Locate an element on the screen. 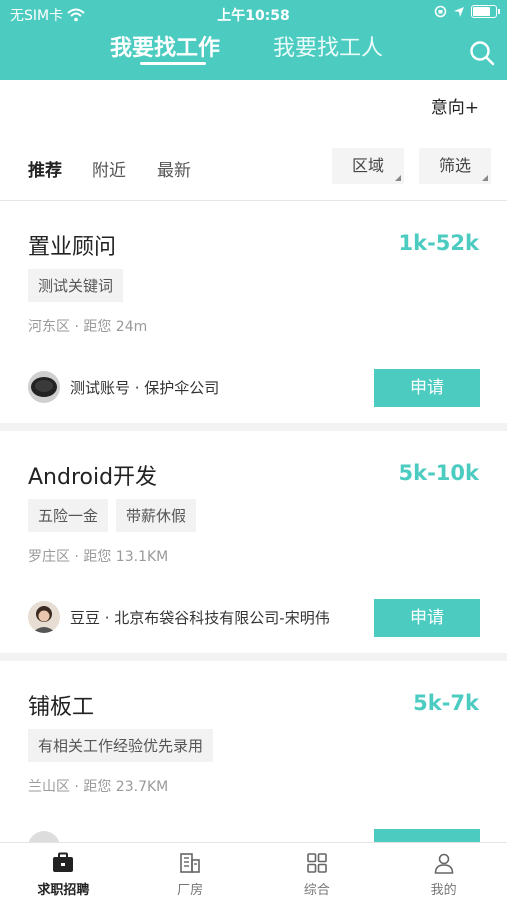 Image resolution: width=507 pixels, height=900 pixels. filter-label: 筛选 is located at coordinates (454, 165).